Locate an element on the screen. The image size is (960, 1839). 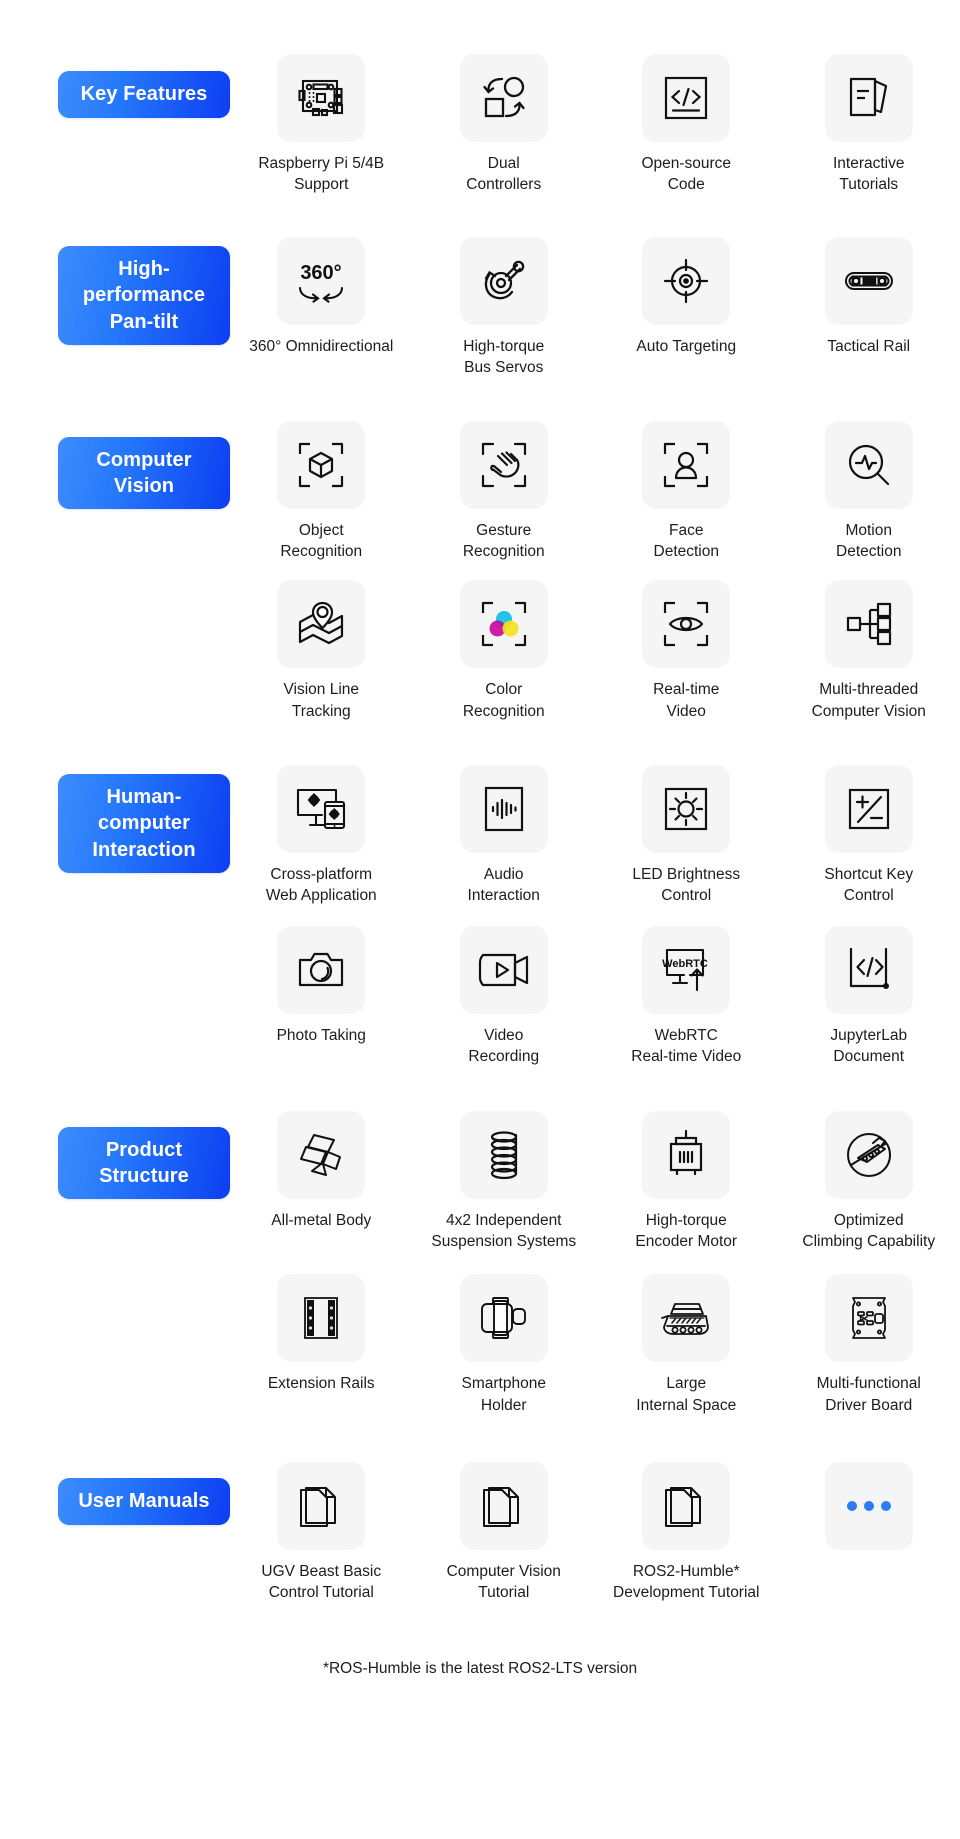
feature-item: Shortcut Key Control is located at coordinates (869, 836).